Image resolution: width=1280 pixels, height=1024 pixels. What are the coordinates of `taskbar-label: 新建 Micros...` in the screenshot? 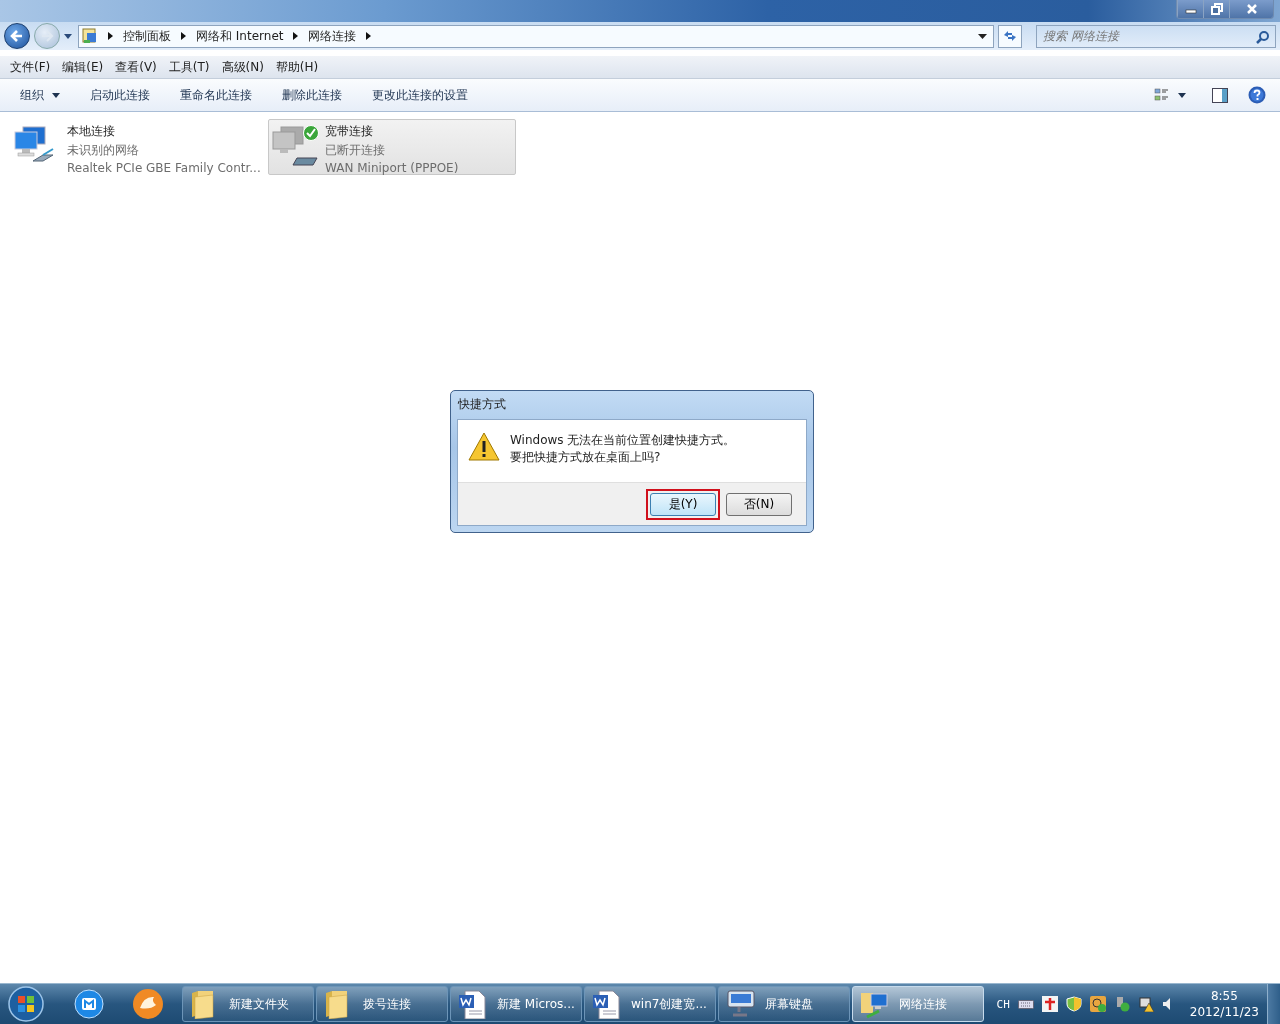 It's located at (536, 1004).